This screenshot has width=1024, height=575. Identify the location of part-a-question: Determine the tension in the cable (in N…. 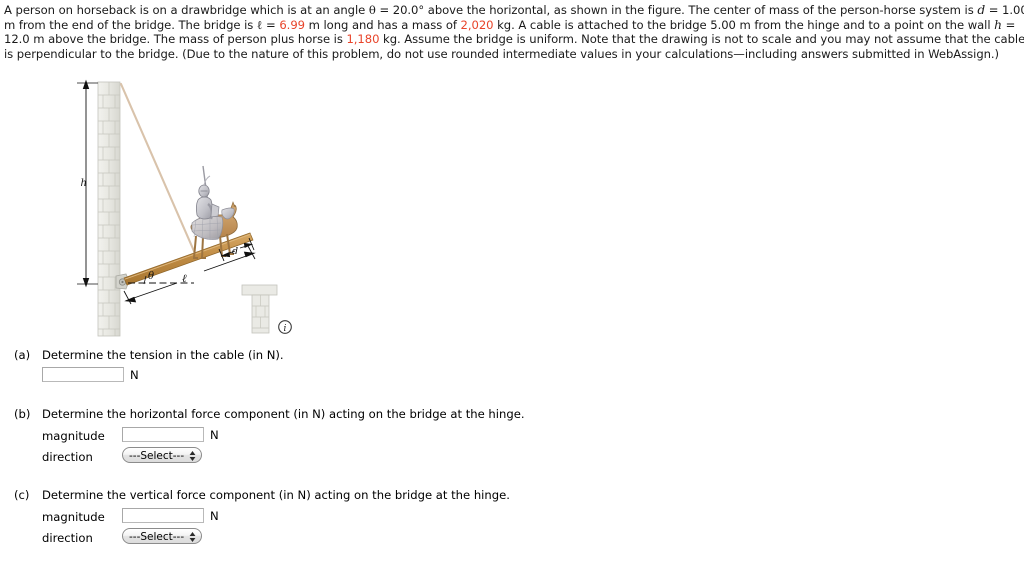
(163, 355).